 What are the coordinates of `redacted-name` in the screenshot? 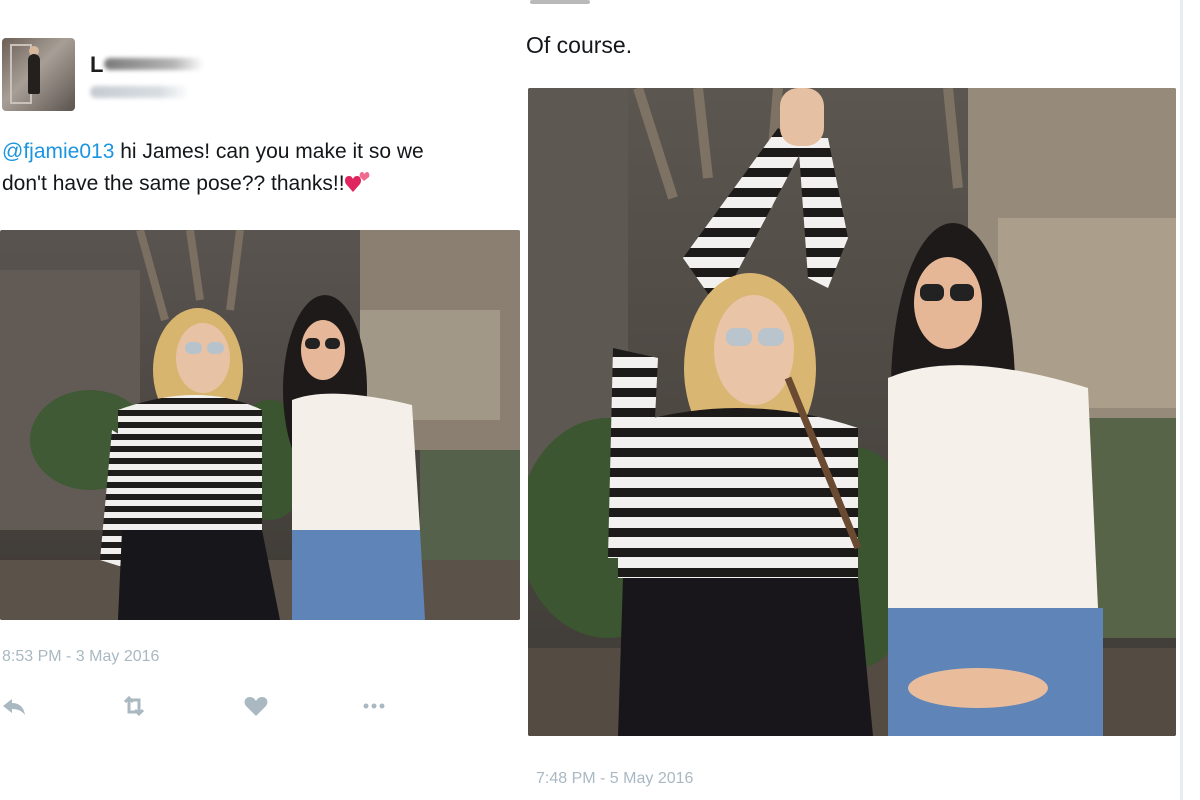 It's located at (154, 64).